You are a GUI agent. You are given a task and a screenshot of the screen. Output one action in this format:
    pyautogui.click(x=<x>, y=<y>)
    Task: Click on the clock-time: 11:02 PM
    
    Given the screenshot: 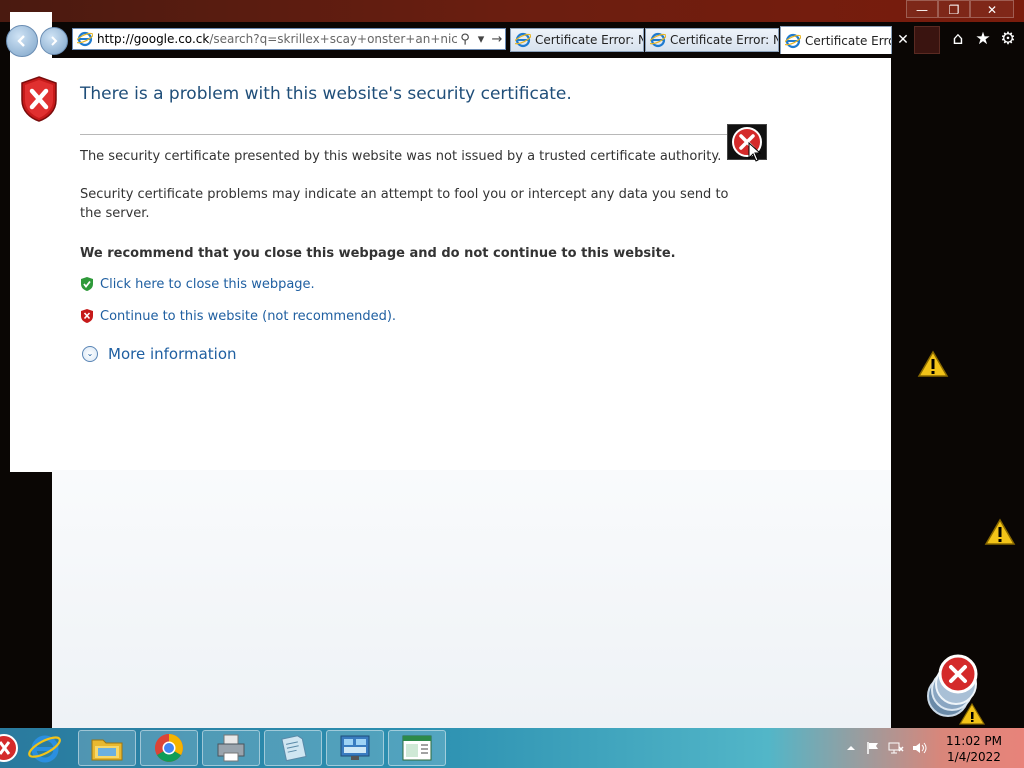 What is the action you would take?
    pyautogui.click(x=974, y=741)
    